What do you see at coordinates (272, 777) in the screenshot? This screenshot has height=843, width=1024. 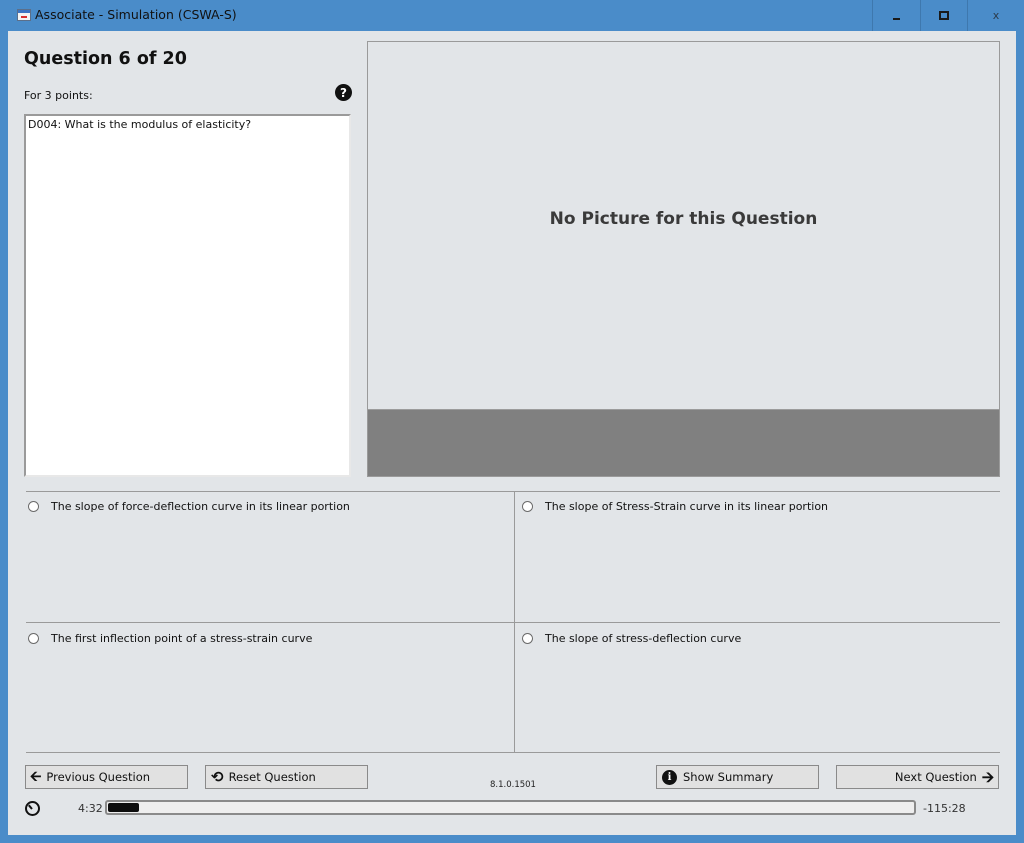 I see `reset-question-label: Reset Question` at bounding box center [272, 777].